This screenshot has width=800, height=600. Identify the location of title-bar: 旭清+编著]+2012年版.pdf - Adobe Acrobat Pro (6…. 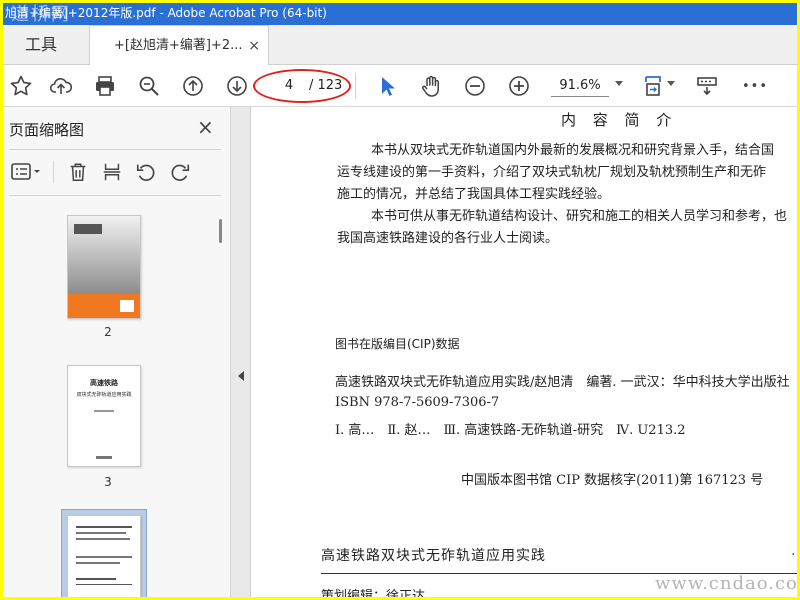
(400, 14).